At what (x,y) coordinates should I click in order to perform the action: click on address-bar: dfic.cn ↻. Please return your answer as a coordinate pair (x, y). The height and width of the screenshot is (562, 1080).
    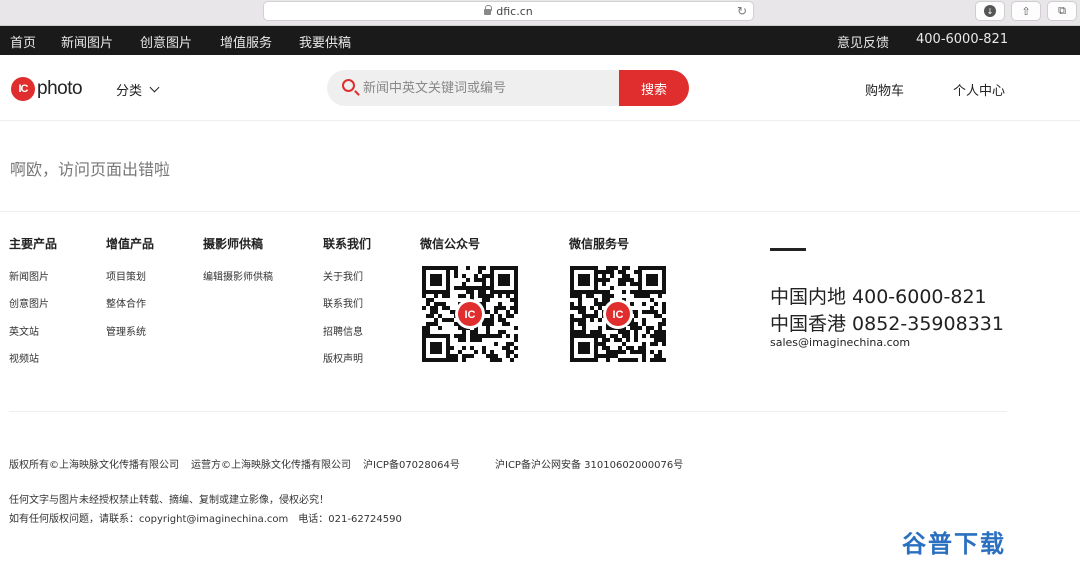
    Looking at the image, I should click on (508, 11).